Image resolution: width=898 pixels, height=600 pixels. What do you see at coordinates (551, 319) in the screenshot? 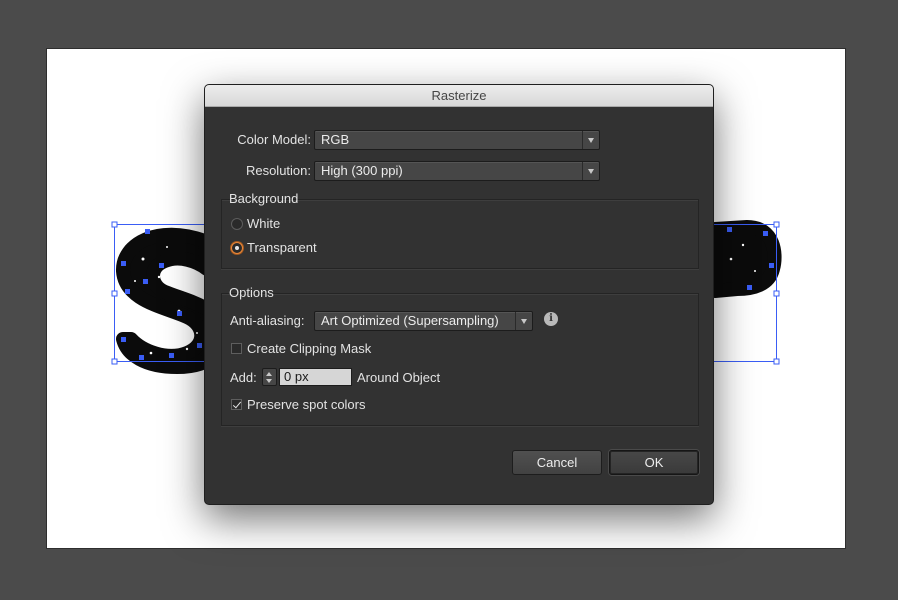
I see `info-icon: i` at bounding box center [551, 319].